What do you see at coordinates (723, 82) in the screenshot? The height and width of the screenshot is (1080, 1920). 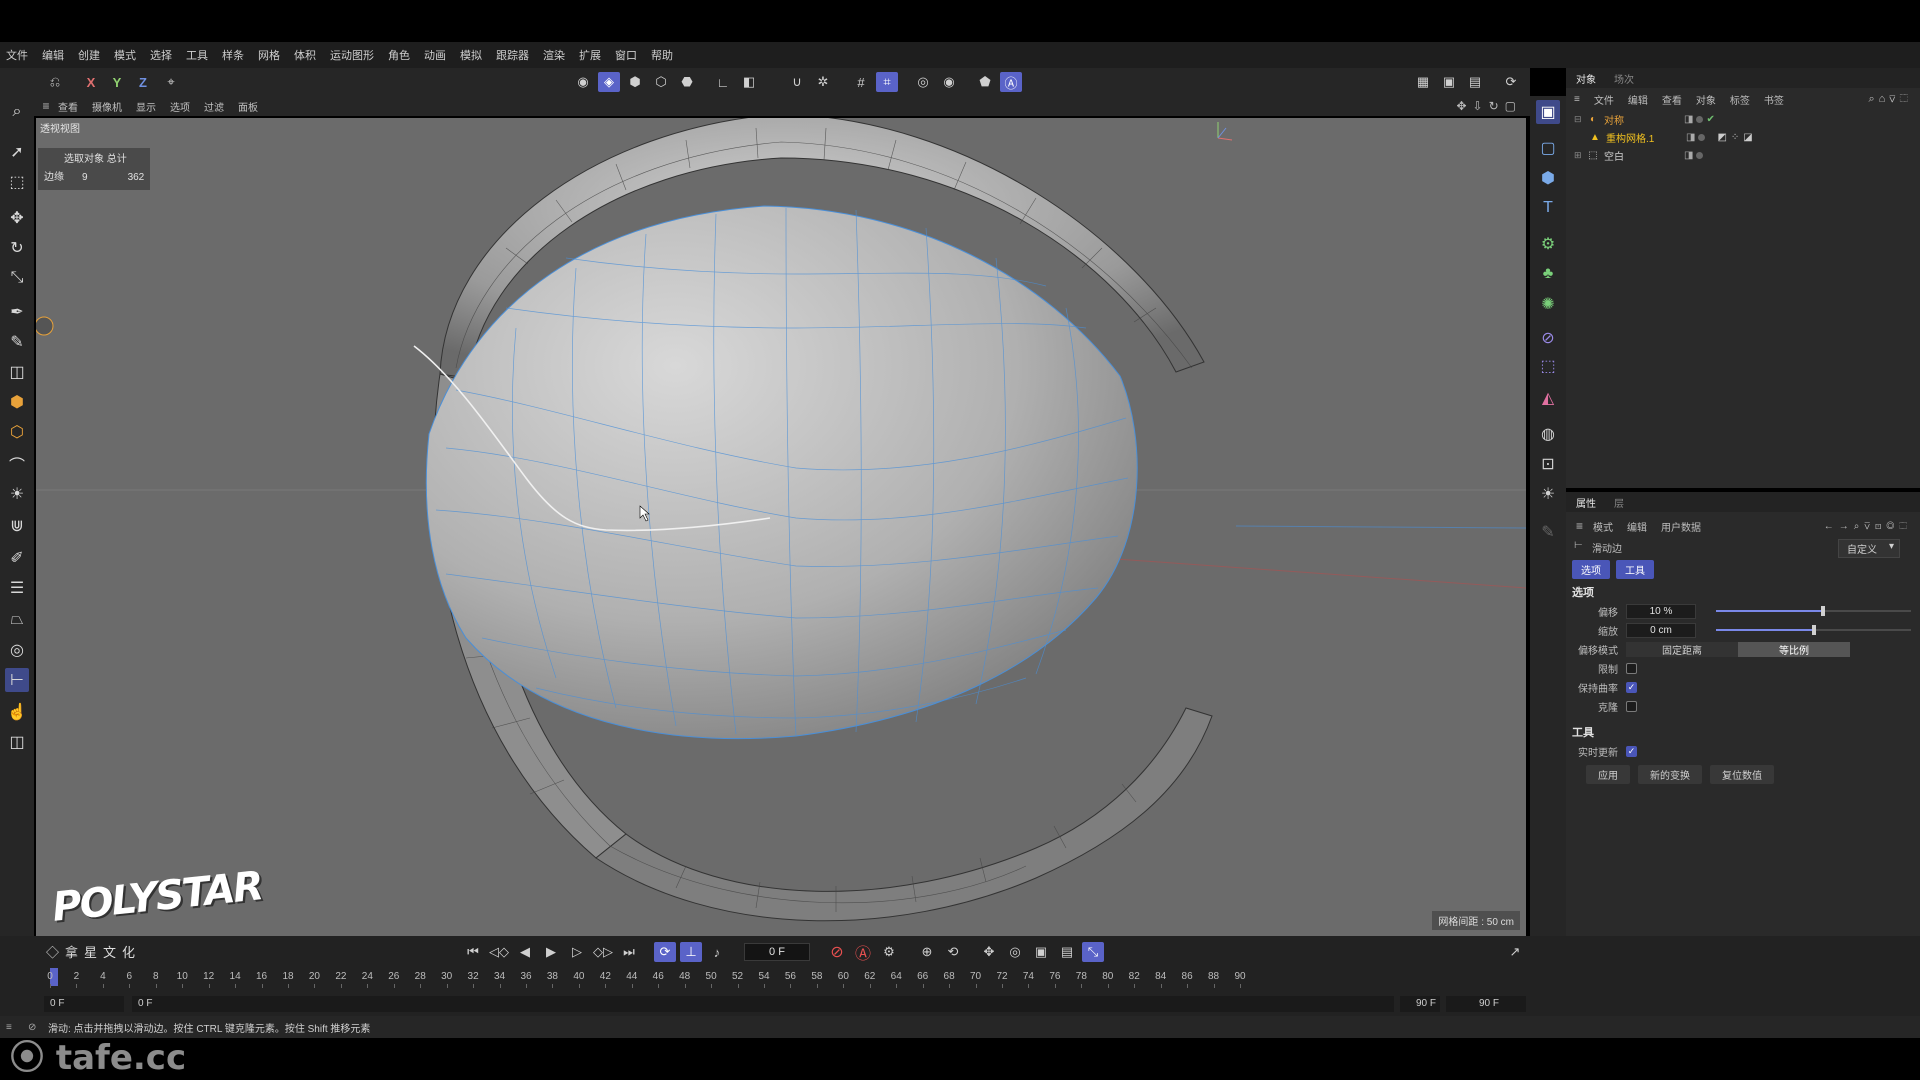 I see `axis-mode-icon: ∟` at bounding box center [723, 82].